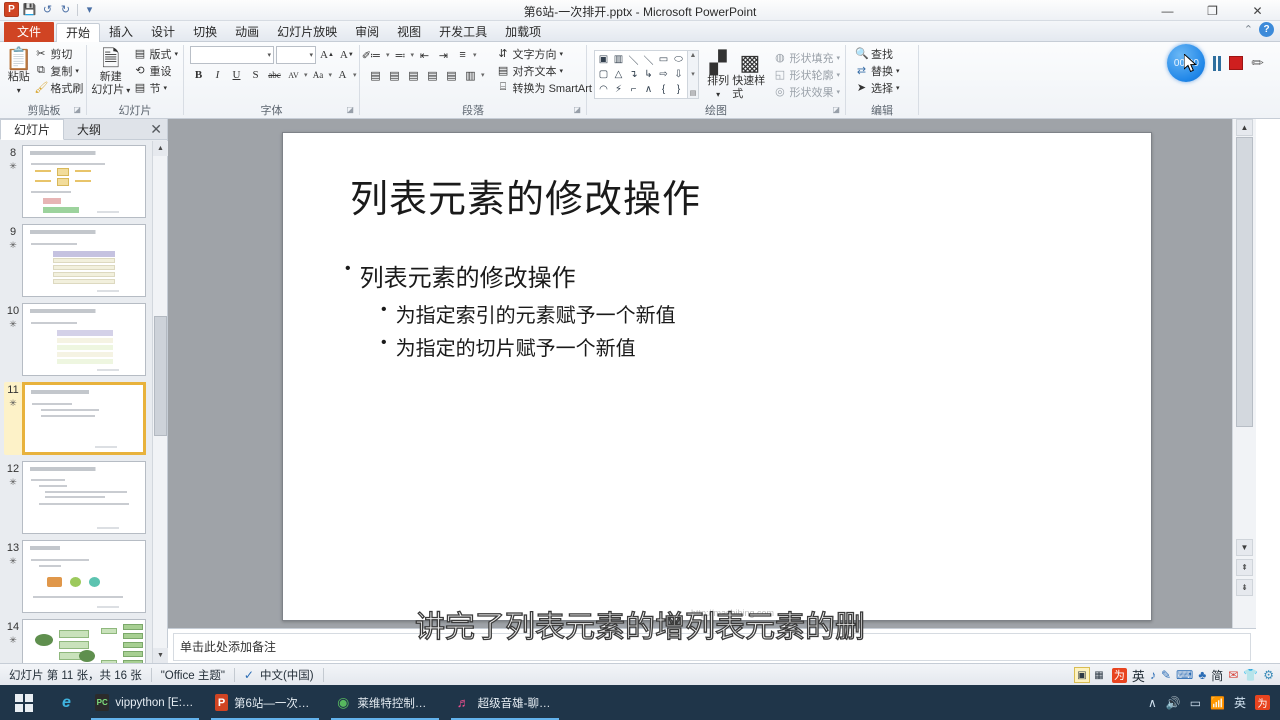  I want to click on decrease-indent-button: ⇤, so click(424, 55).